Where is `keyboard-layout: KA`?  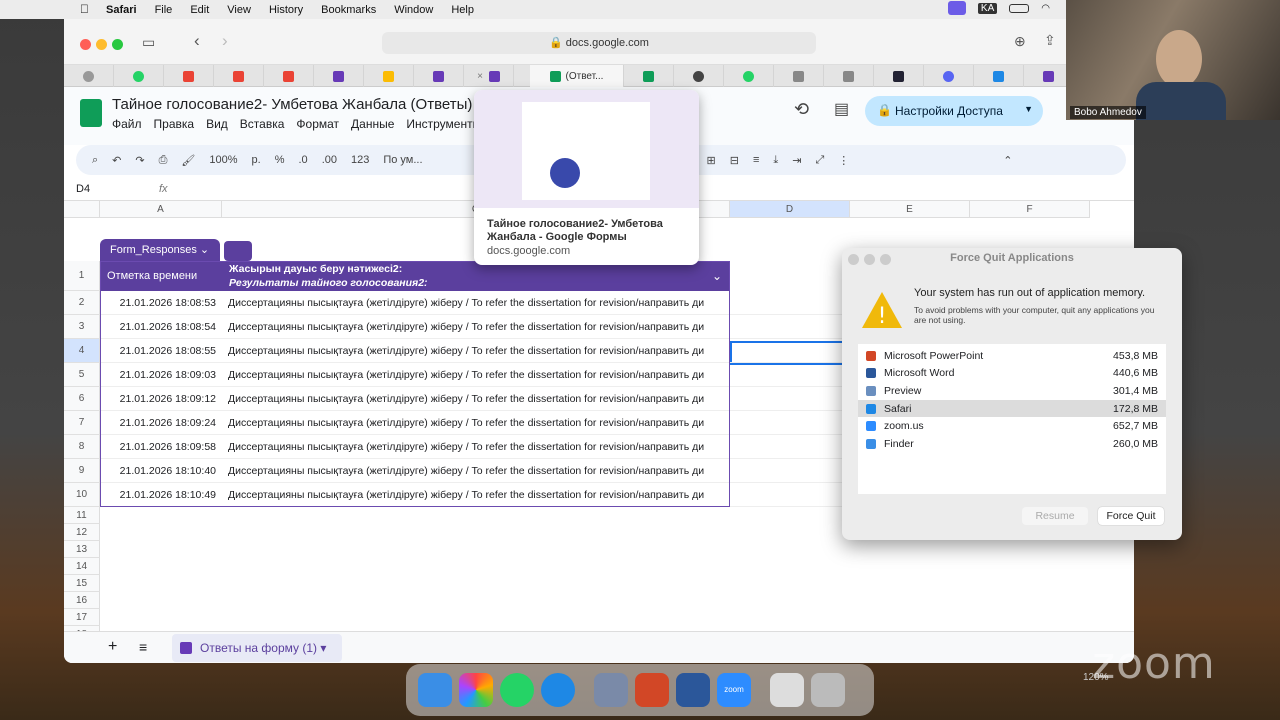 keyboard-layout: KA is located at coordinates (987, 8).